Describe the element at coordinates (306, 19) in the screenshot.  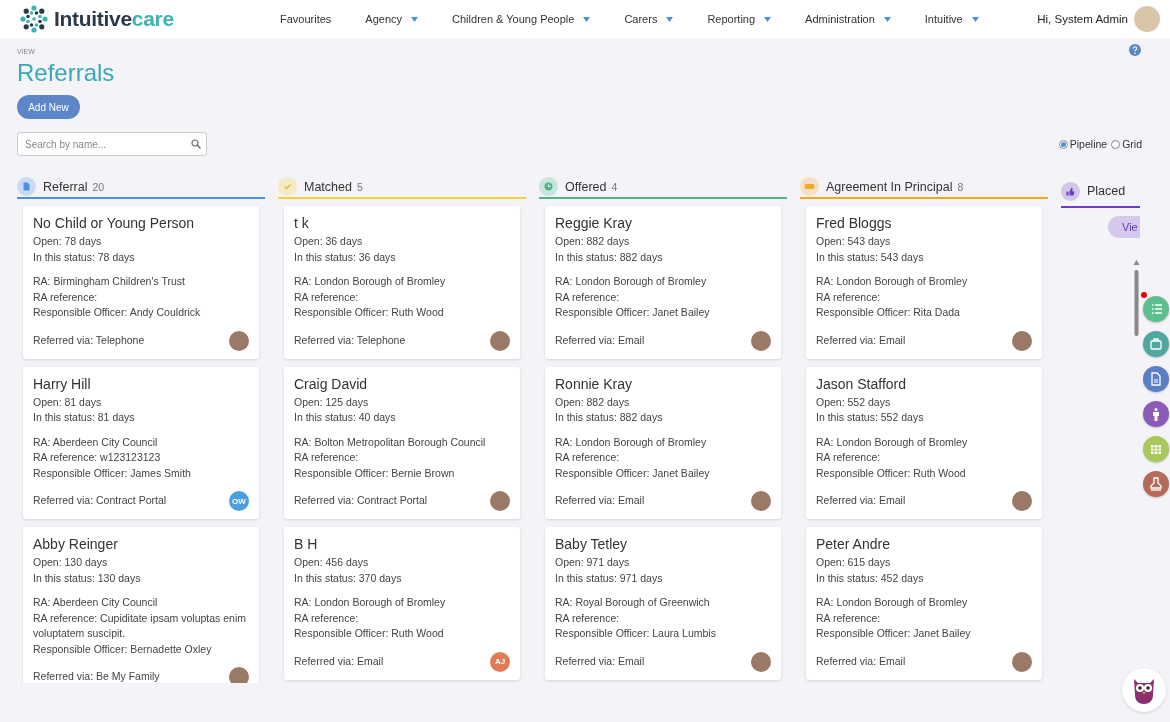
I see `nav-menu-item: Favourites` at that location.